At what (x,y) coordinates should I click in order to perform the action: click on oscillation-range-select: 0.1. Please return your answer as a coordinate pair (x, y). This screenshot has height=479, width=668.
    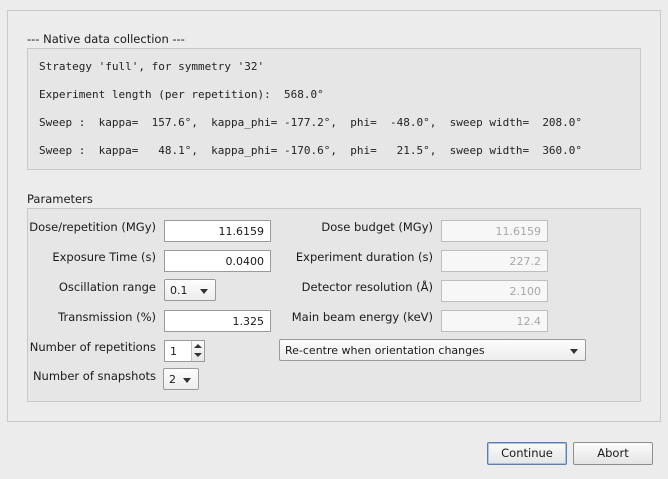
    Looking at the image, I should click on (190, 290).